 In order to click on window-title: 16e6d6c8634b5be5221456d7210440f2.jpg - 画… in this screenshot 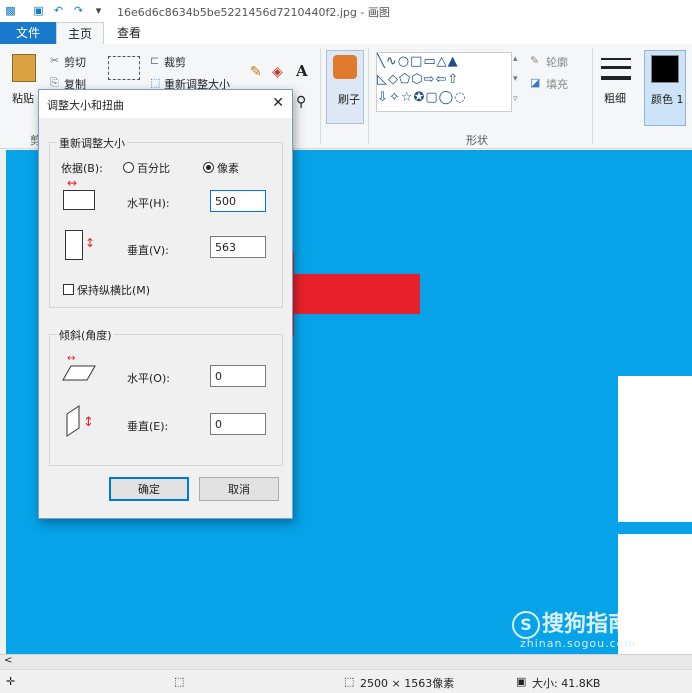, I will do `click(253, 12)`.